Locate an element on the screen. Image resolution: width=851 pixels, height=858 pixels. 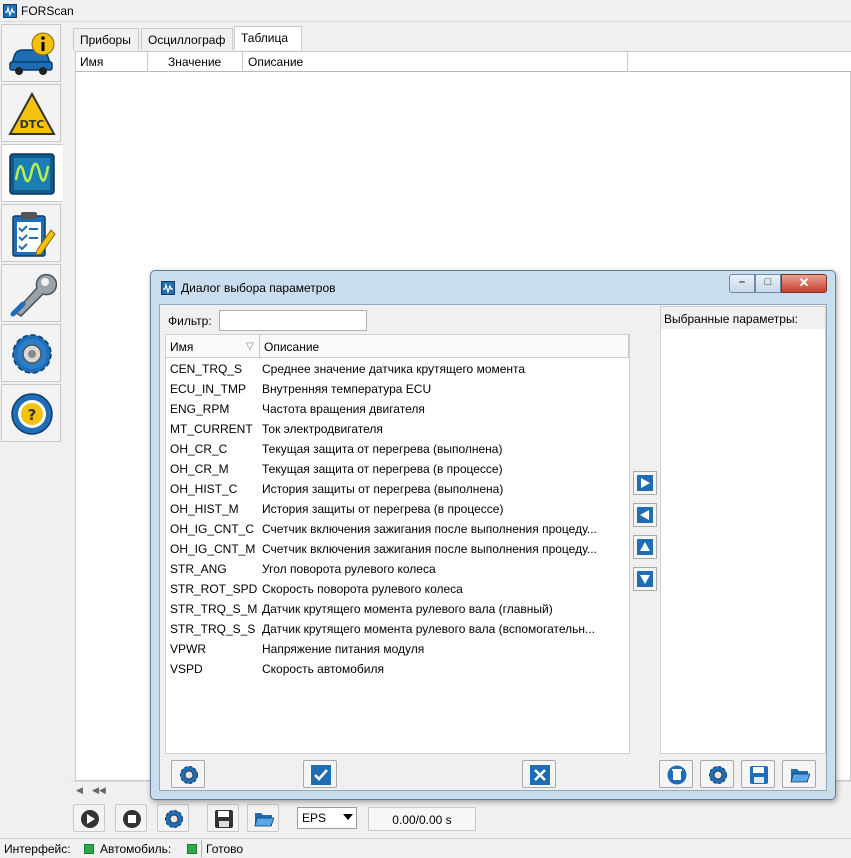
parameter-row: VPWR Напряжение питания модуля is located at coordinates (397, 649).